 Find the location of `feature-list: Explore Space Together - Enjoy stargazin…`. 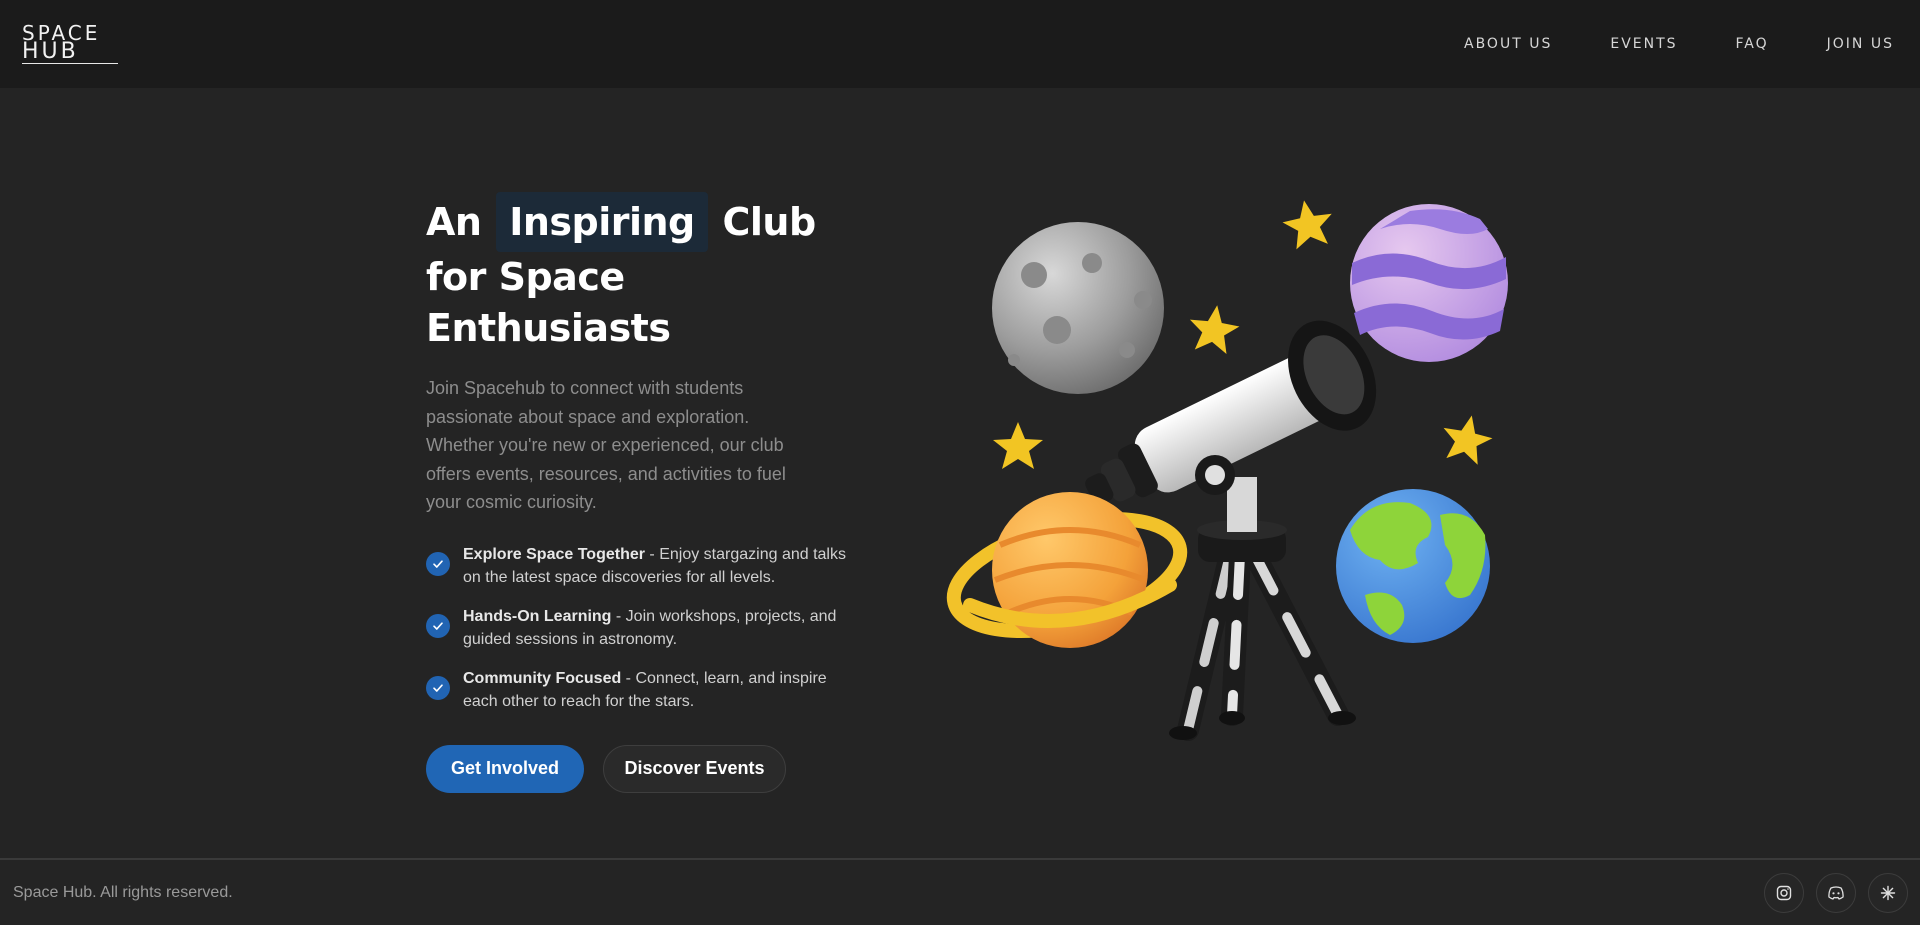

feature-list: Explore Space Together - Enjoy stargazin… is located at coordinates (636, 628).